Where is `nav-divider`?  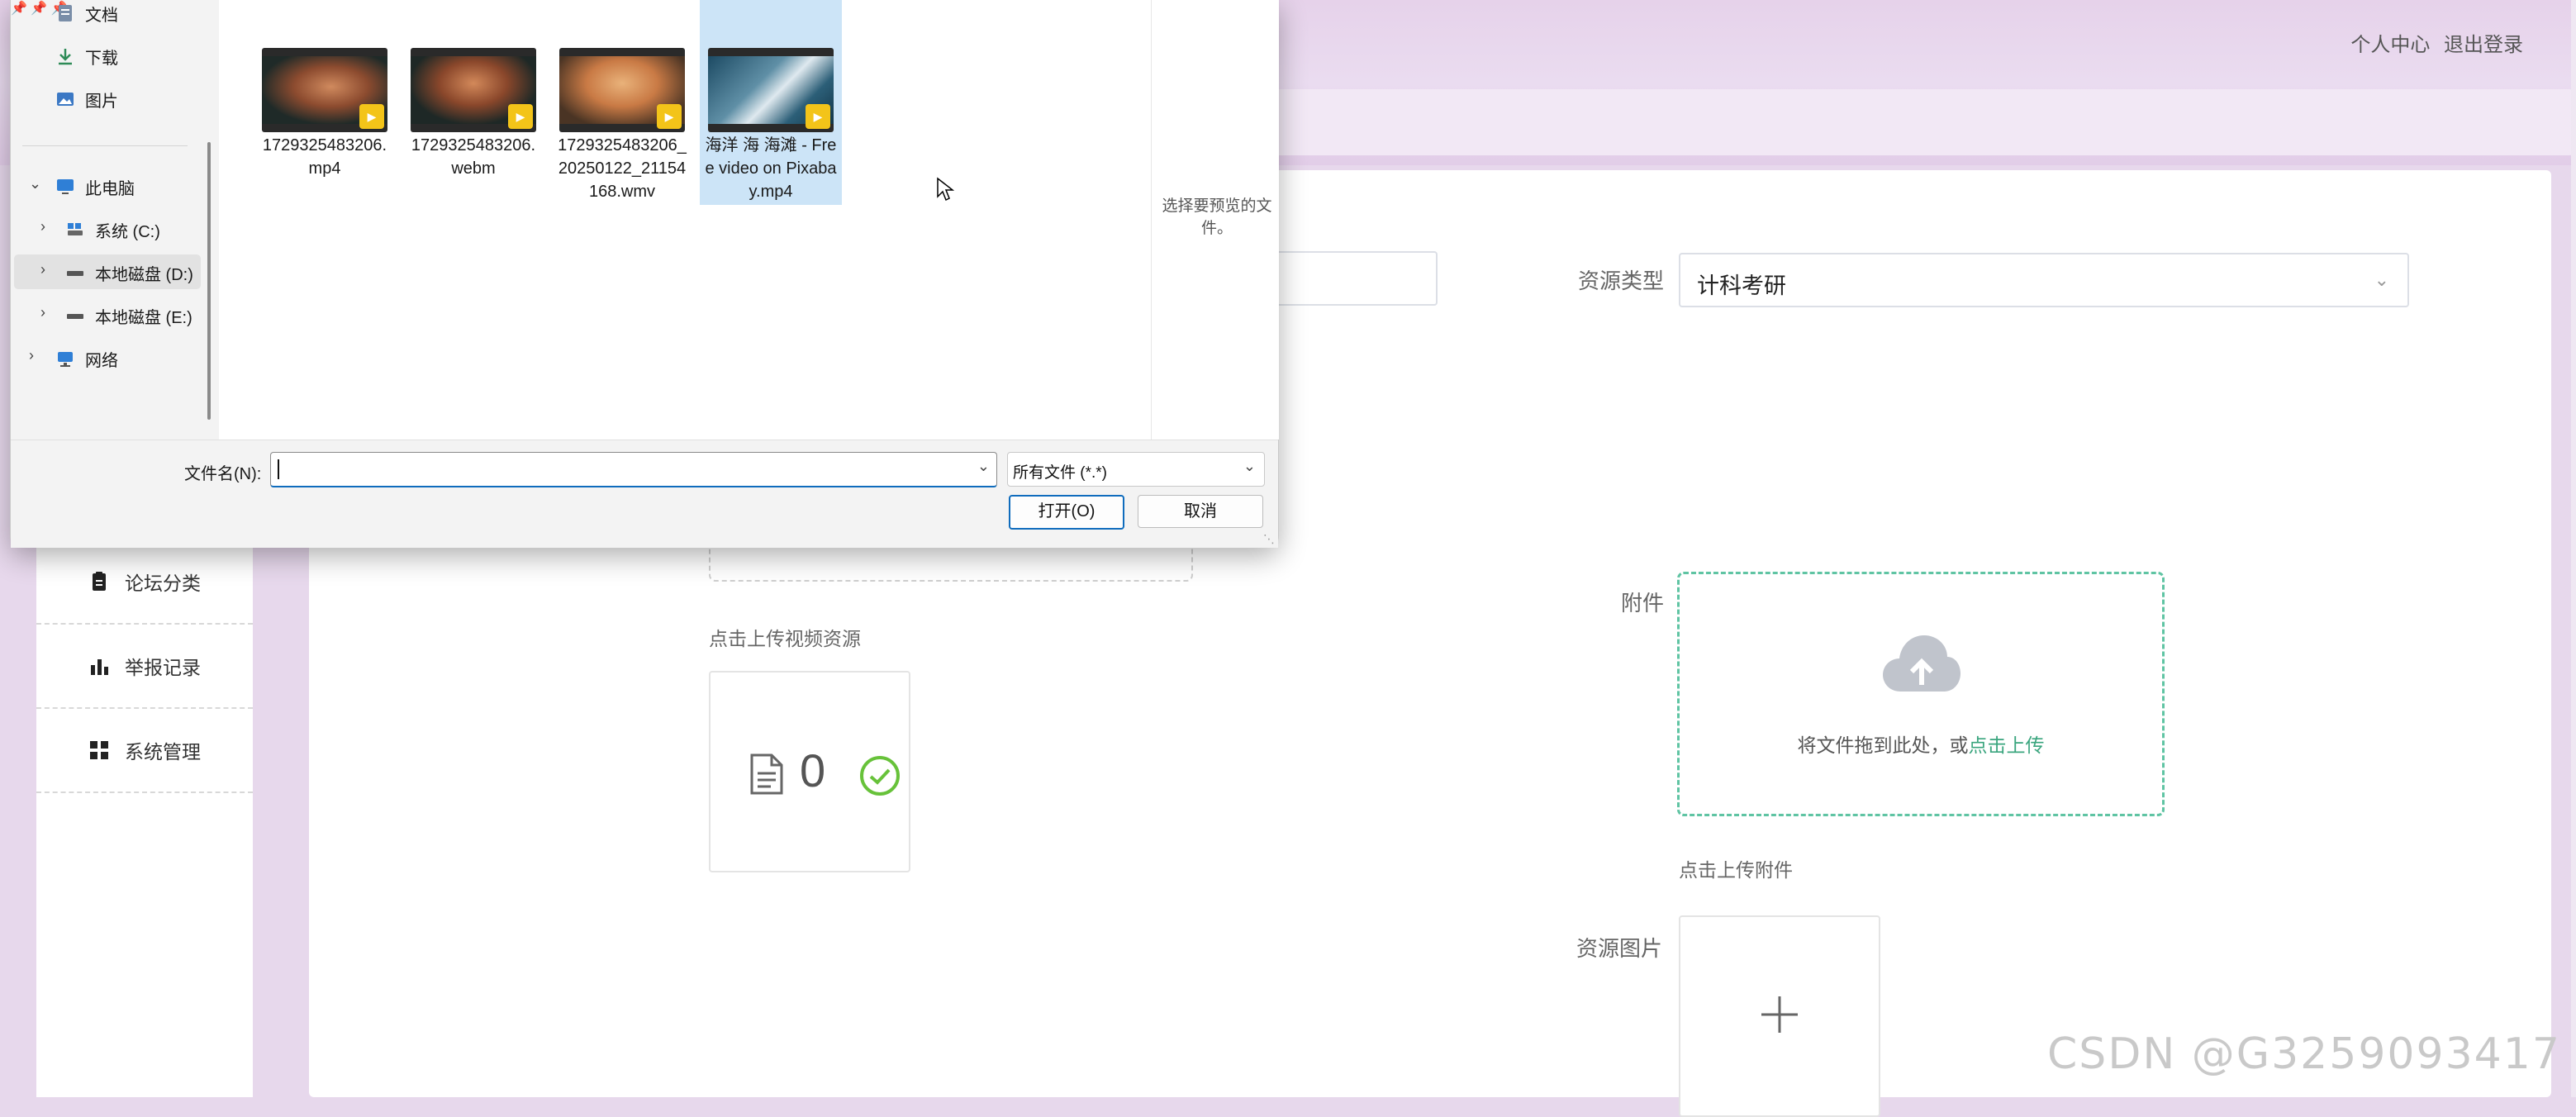 nav-divider is located at coordinates (105, 145).